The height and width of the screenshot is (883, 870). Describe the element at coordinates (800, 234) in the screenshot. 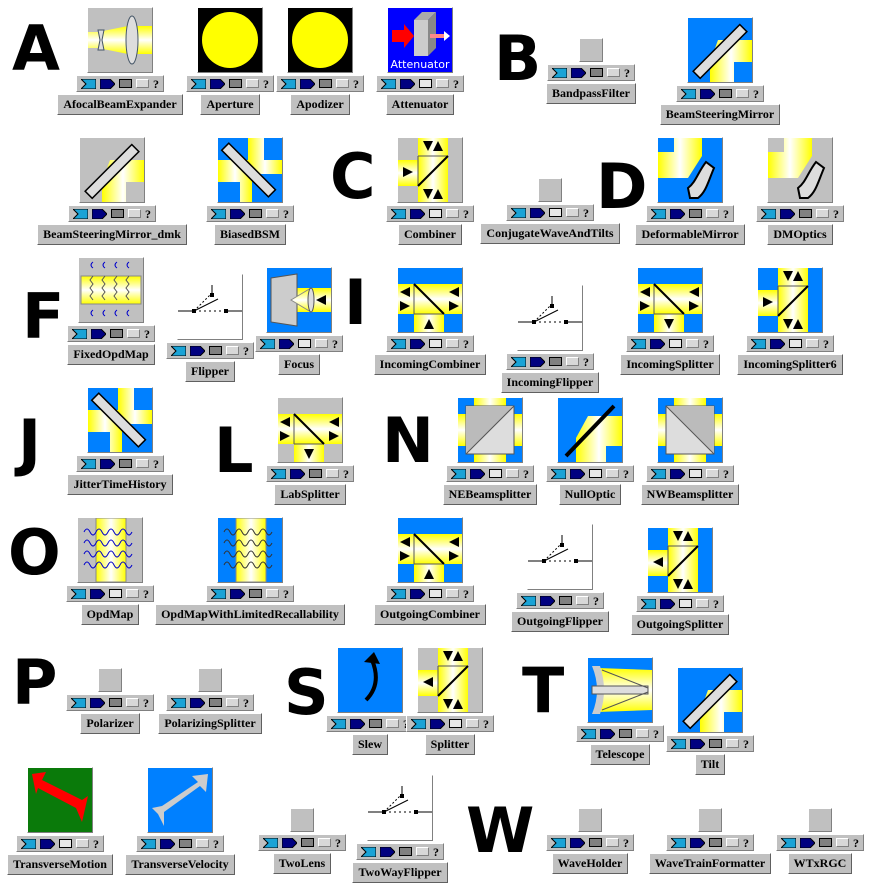

I see `component-label: DMOptics` at that location.